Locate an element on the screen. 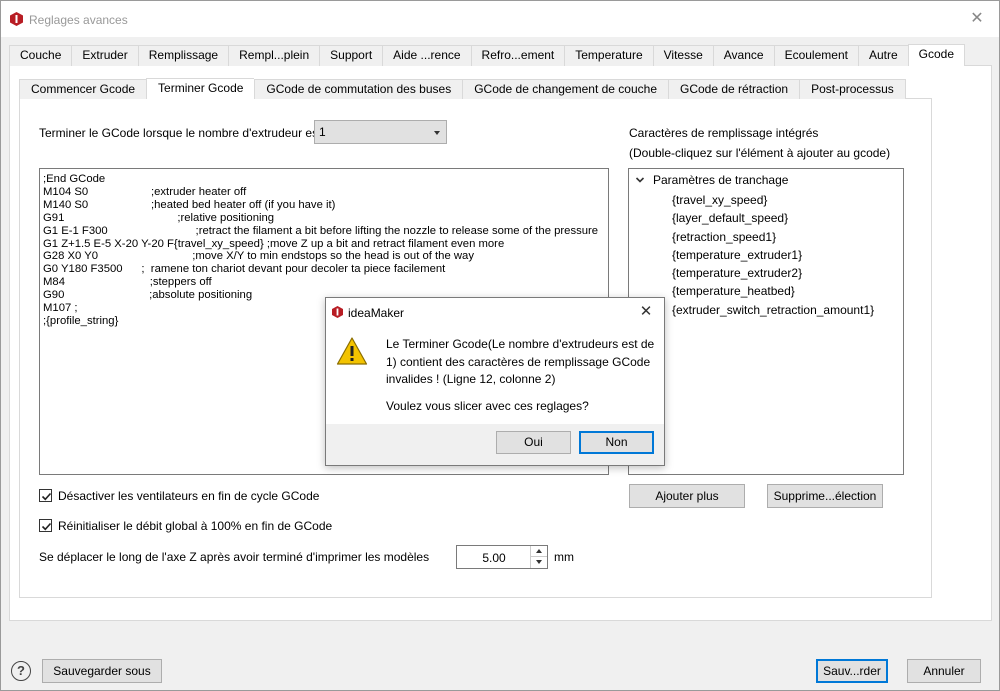 The height and width of the screenshot is (691, 1000). chevron-down-icon is located at coordinates (640, 180).